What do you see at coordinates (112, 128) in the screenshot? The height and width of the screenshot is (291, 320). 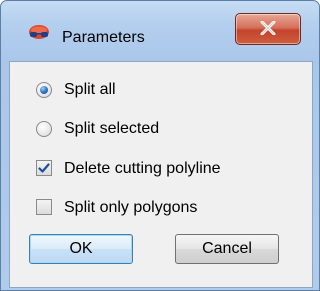 I see `split-selected-label: Split selected` at bounding box center [112, 128].